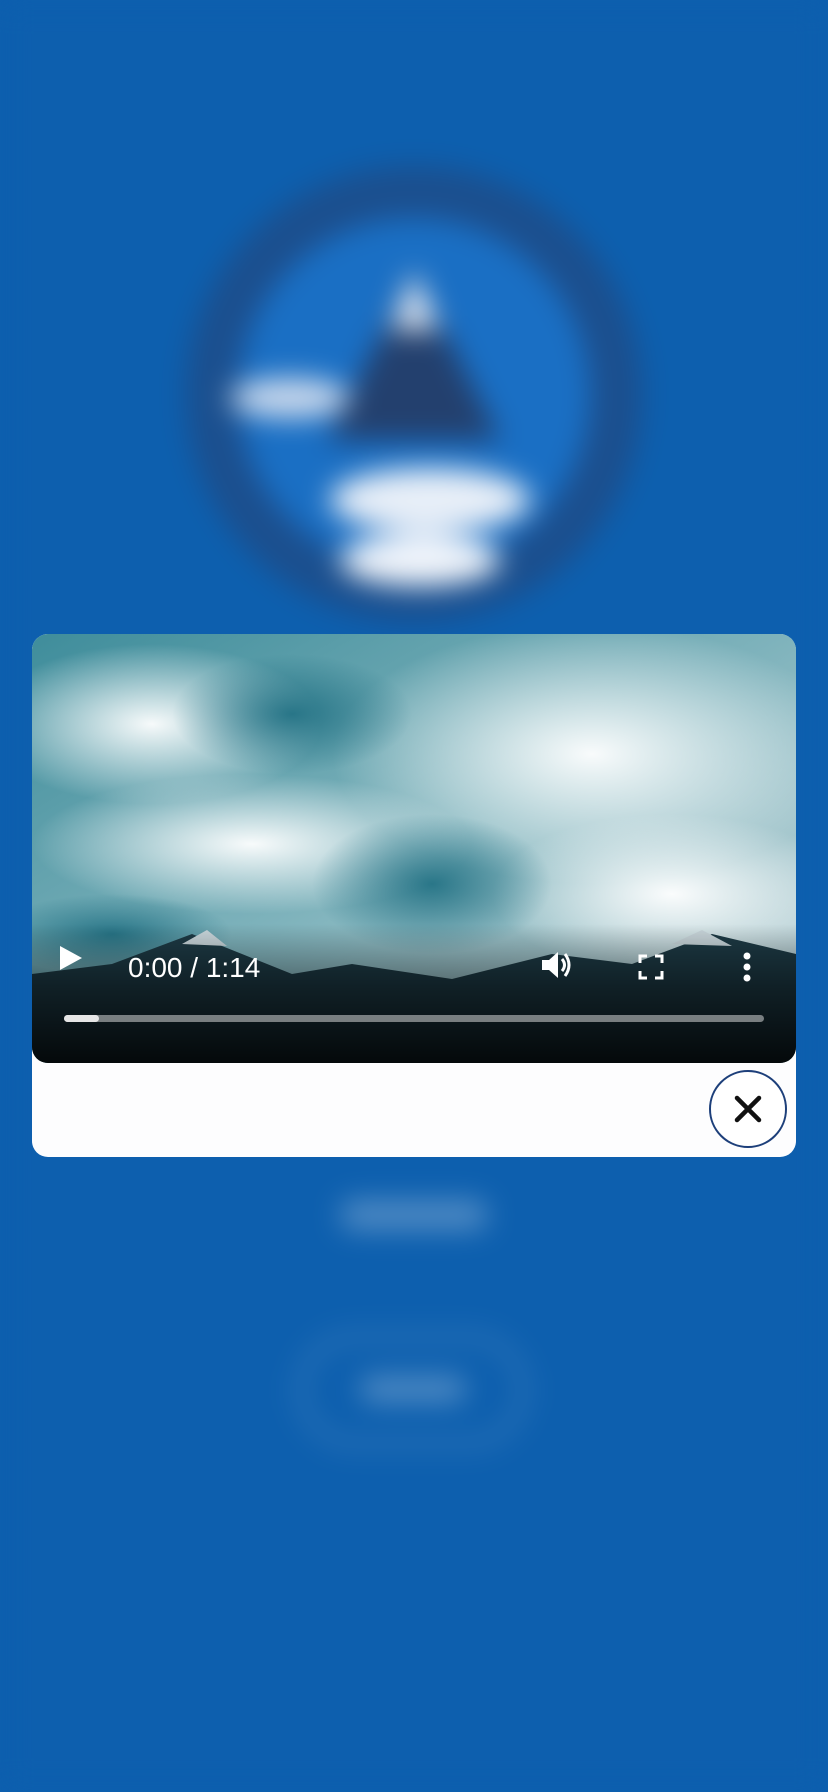 Image resolution: width=828 pixels, height=1792 pixels. I want to click on logo-seal, so click(414, 394).